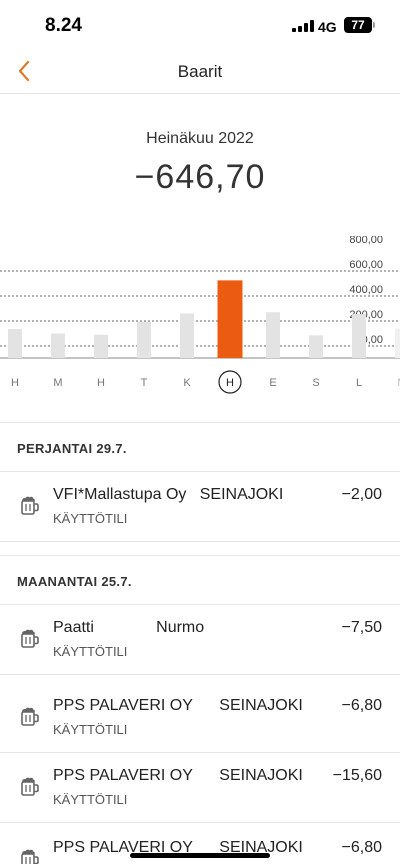  I want to click on transaction-amount: −2,00, so click(361, 494).